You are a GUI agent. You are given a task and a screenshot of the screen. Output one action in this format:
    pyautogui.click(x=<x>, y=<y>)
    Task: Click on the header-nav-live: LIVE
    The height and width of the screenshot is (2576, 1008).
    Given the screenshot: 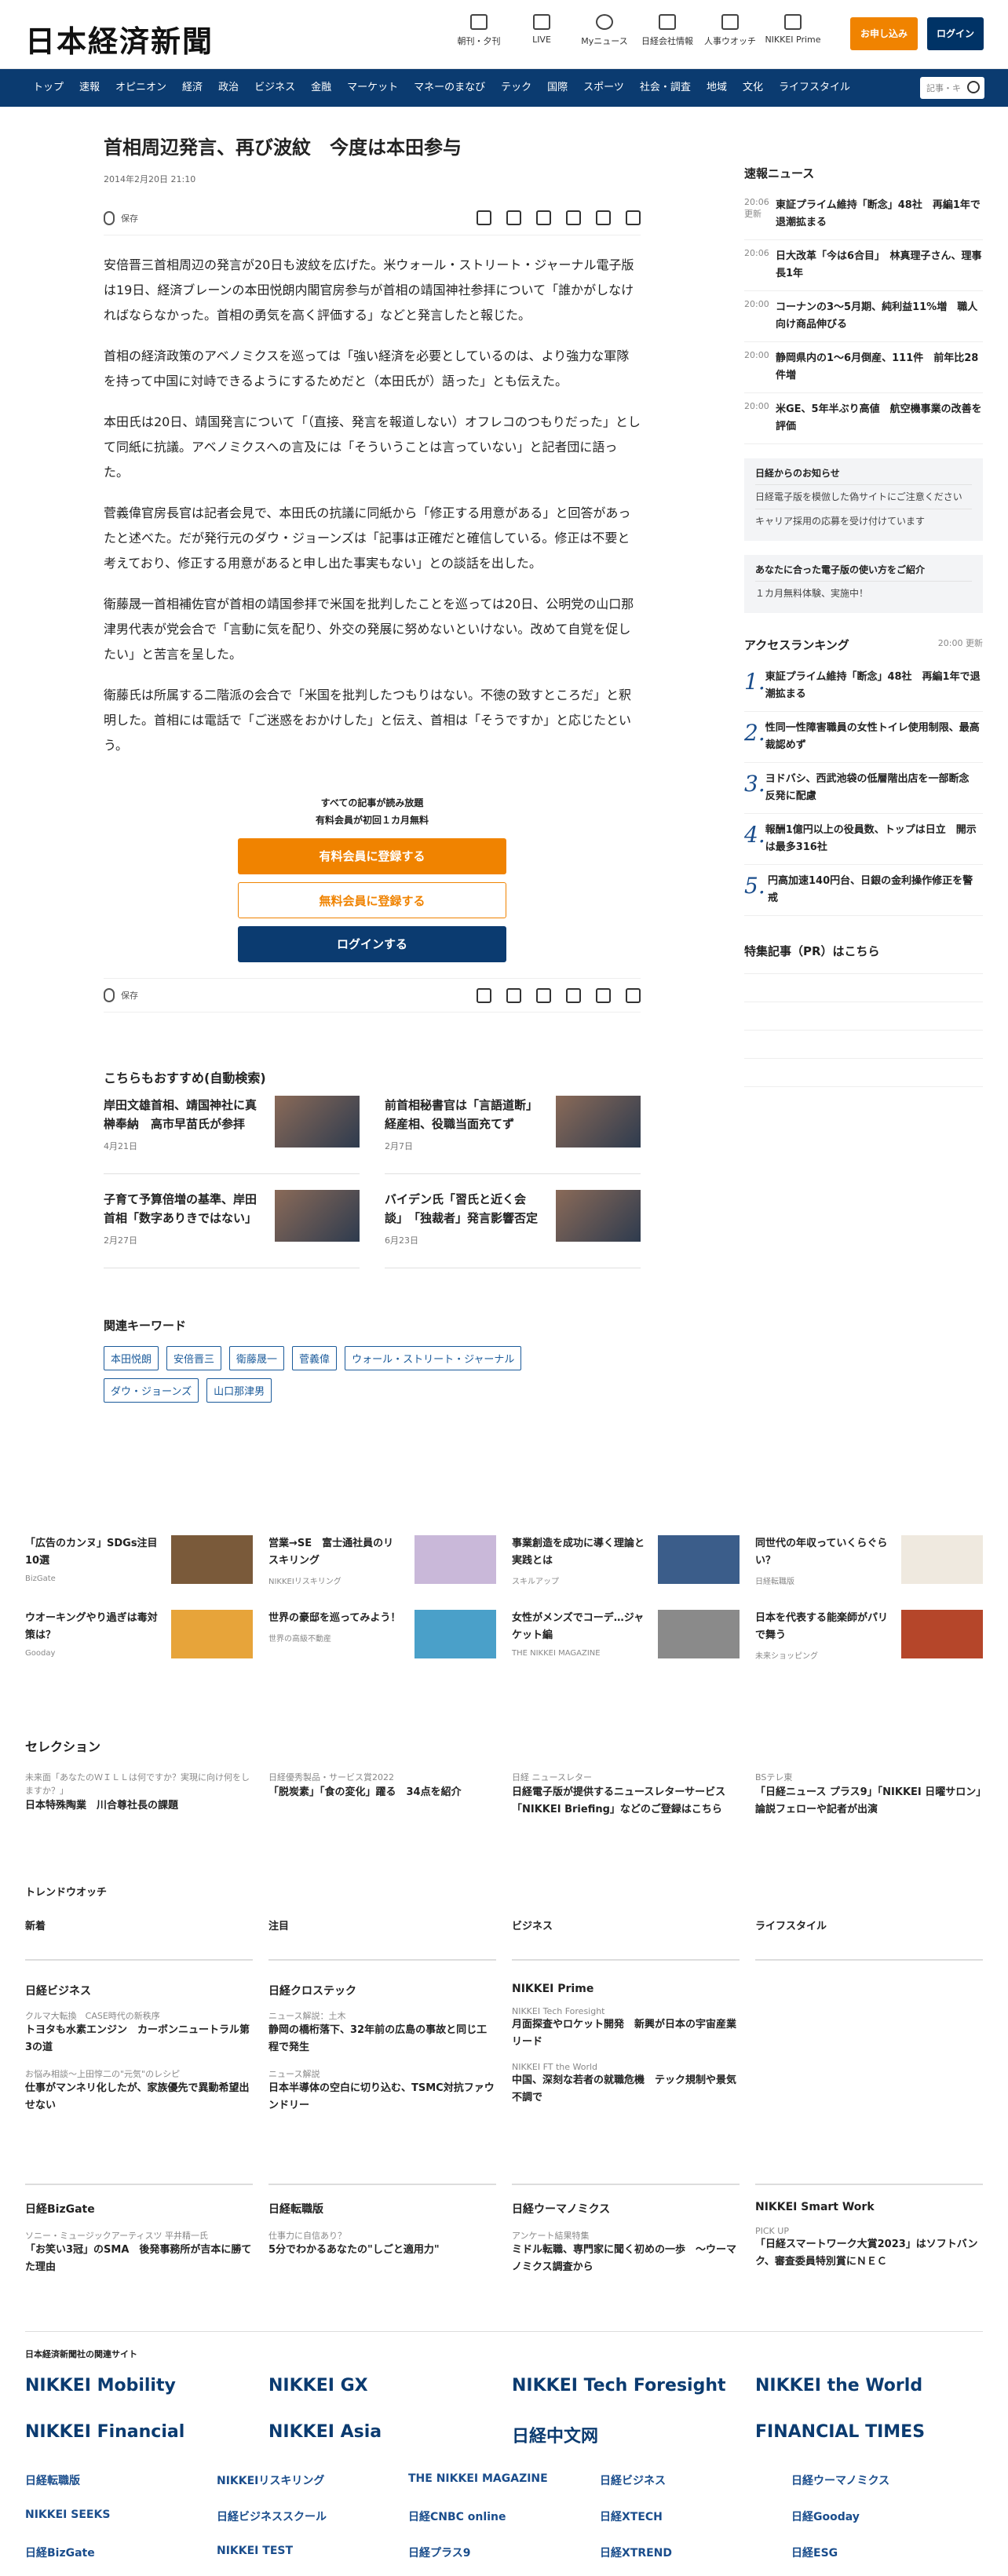 What is the action you would take?
    pyautogui.click(x=541, y=30)
    